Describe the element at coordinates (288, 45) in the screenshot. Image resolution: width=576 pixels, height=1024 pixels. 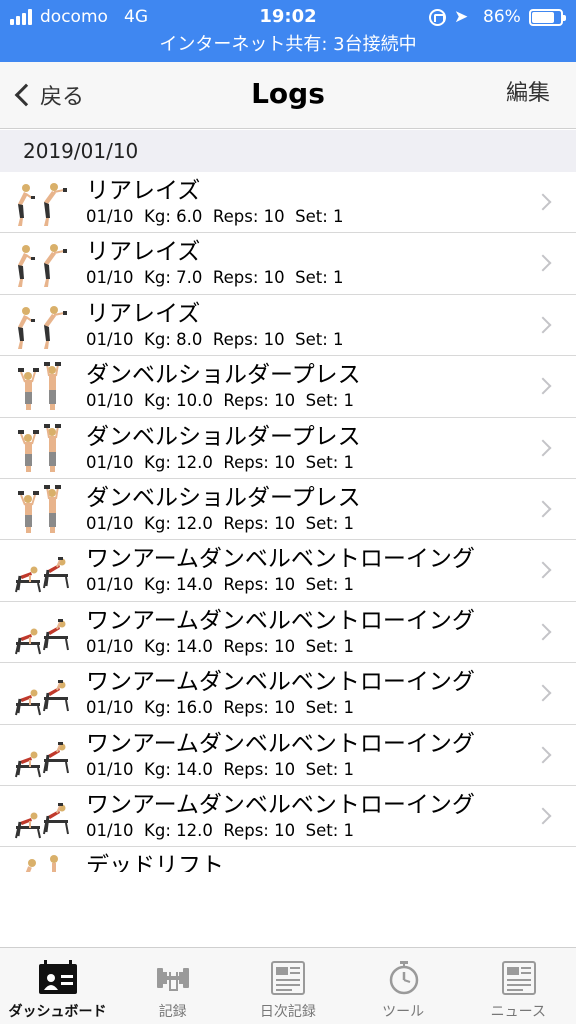
I see `hotspot-banner: インターネット共有: 3台接続中` at that location.